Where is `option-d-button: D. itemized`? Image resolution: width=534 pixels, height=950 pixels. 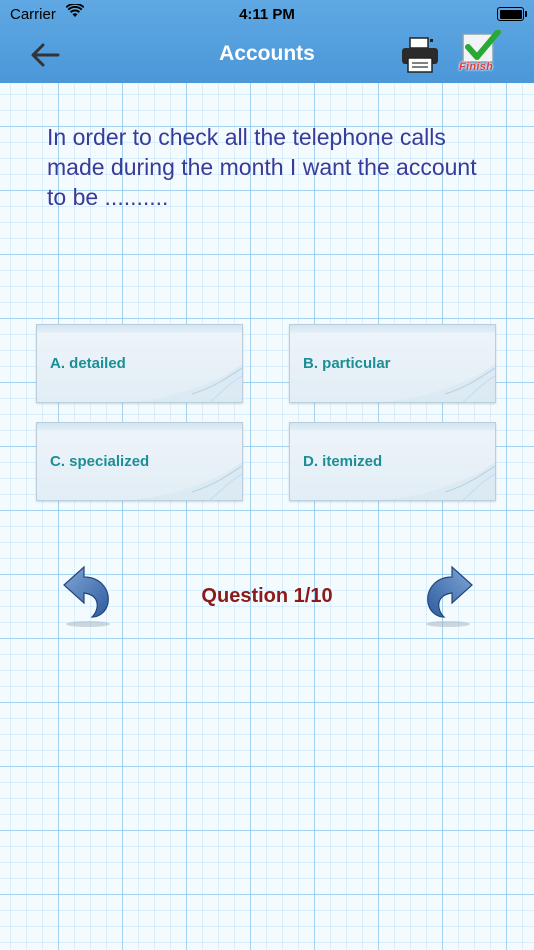
option-d-button: D. itemized is located at coordinates (392, 461).